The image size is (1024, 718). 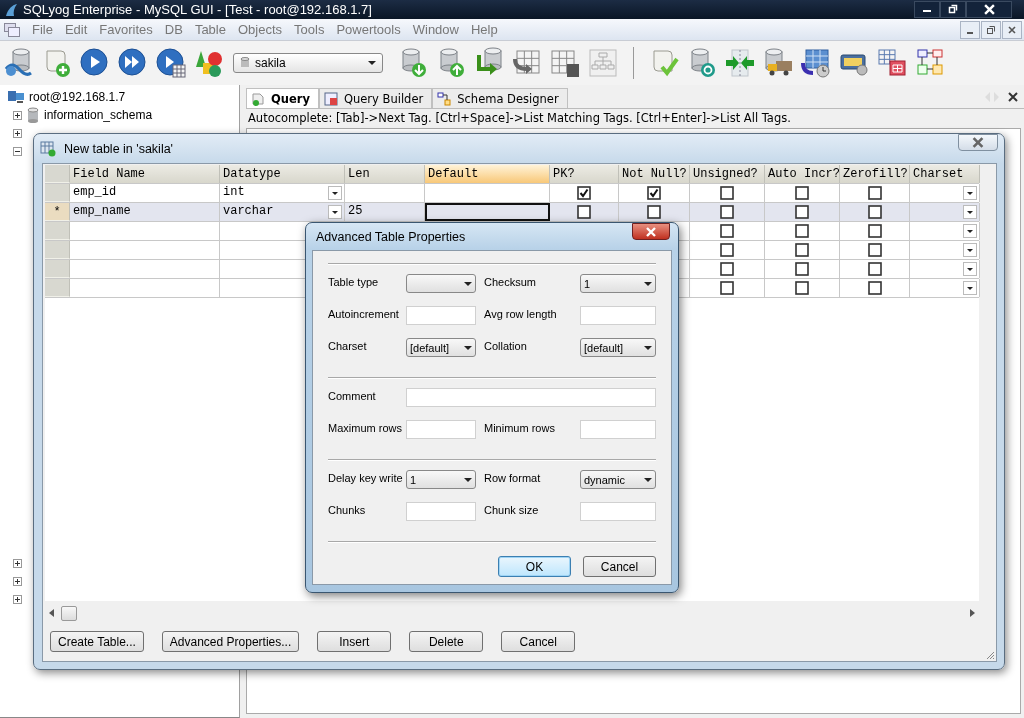 I want to click on field-label: Chunk size, so click(x=512, y=509).